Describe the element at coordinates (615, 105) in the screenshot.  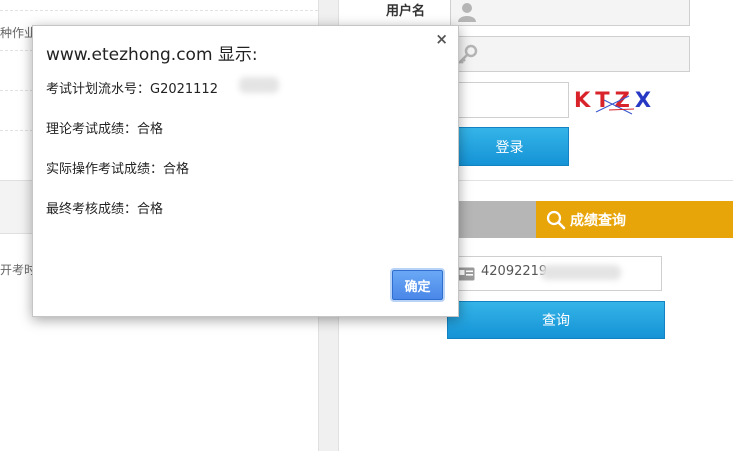
I see `captcha-noise-lines` at that location.